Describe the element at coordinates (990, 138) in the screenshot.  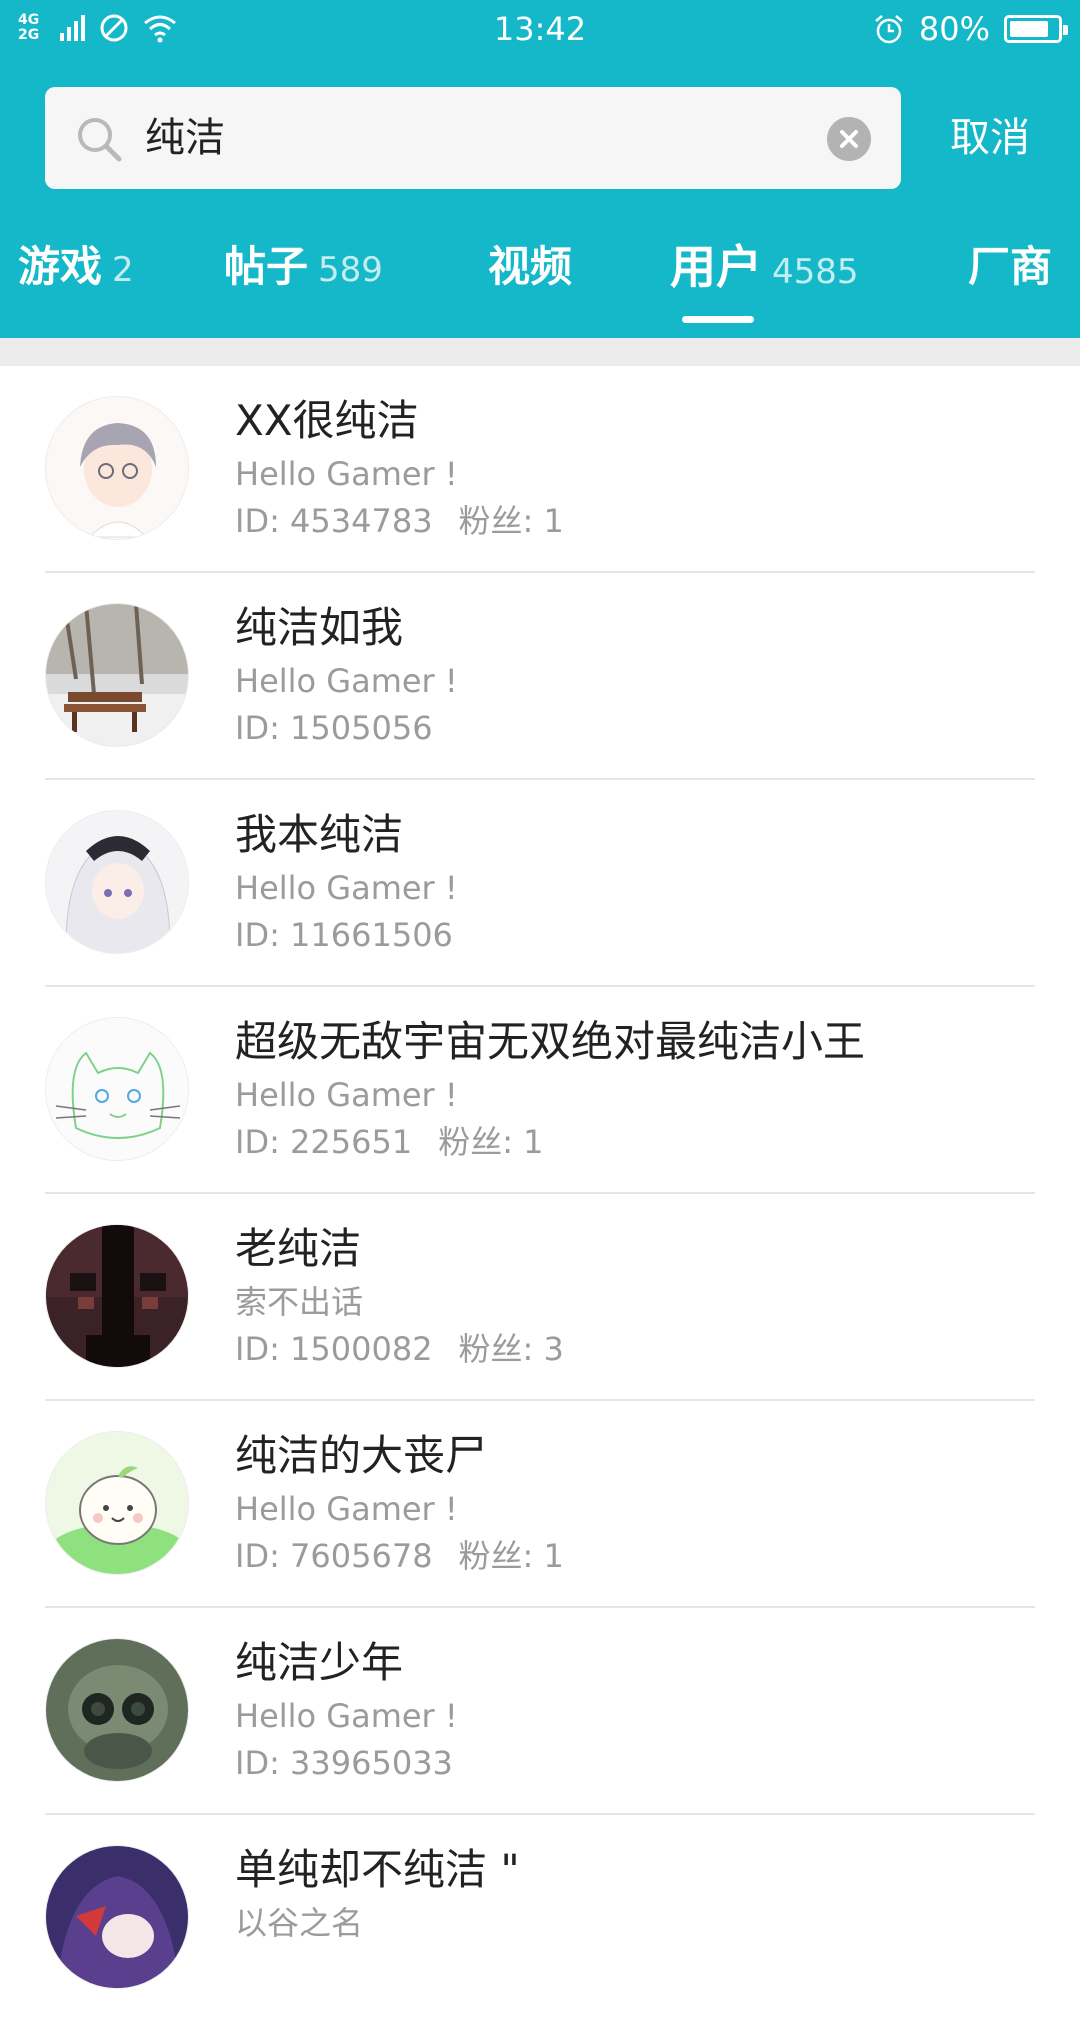
I see `cancel-button: 取消` at that location.